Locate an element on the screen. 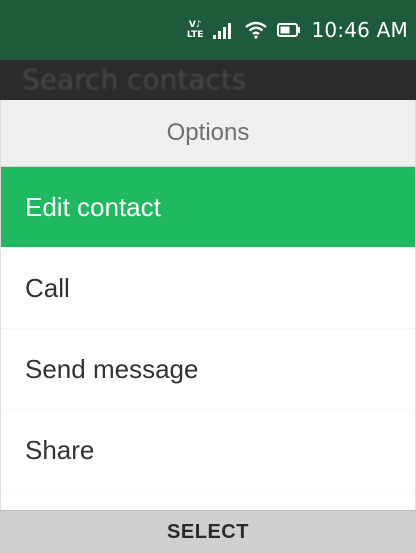 This screenshot has width=416, height=553. status-time: 10:46 AM is located at coordinates (359, 30).